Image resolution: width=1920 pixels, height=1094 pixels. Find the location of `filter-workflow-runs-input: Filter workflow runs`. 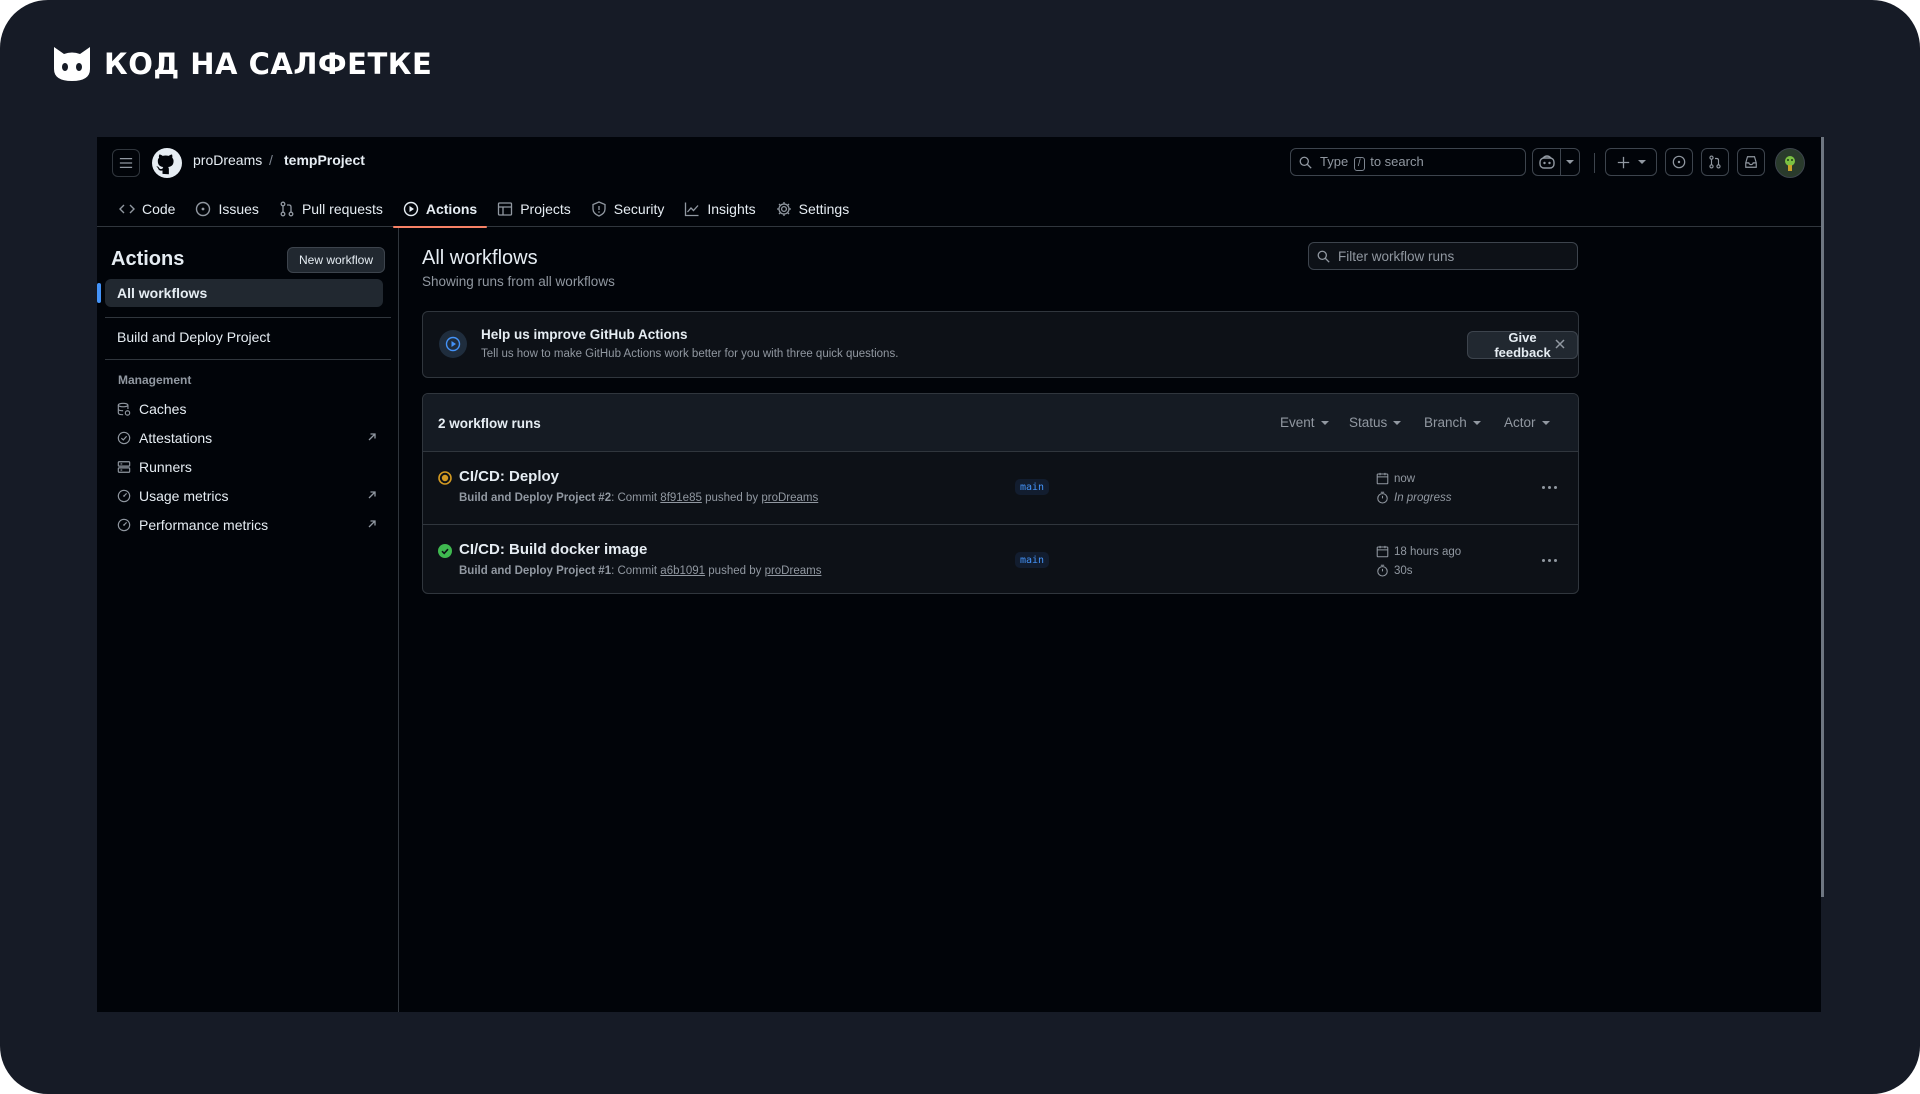

filter-workflow-runs-input: Filter workflow runs is located at coordinates (1443, 256).